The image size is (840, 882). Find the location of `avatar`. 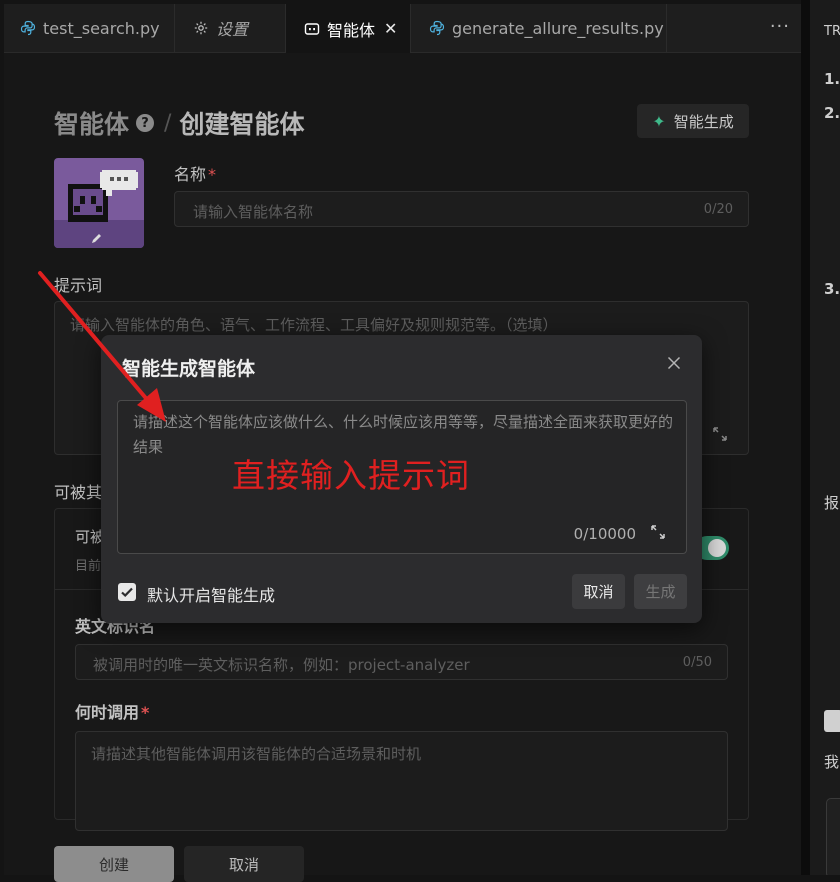

avatar is located at coordinates (99, 203).